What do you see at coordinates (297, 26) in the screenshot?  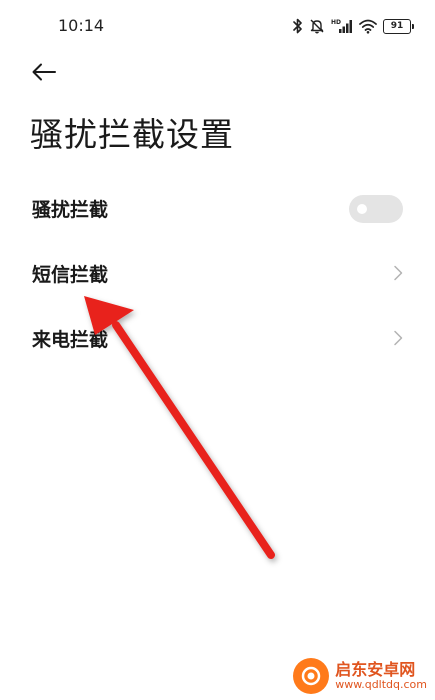 I see `bluetooth-icon` at bounding box center [297, 26].